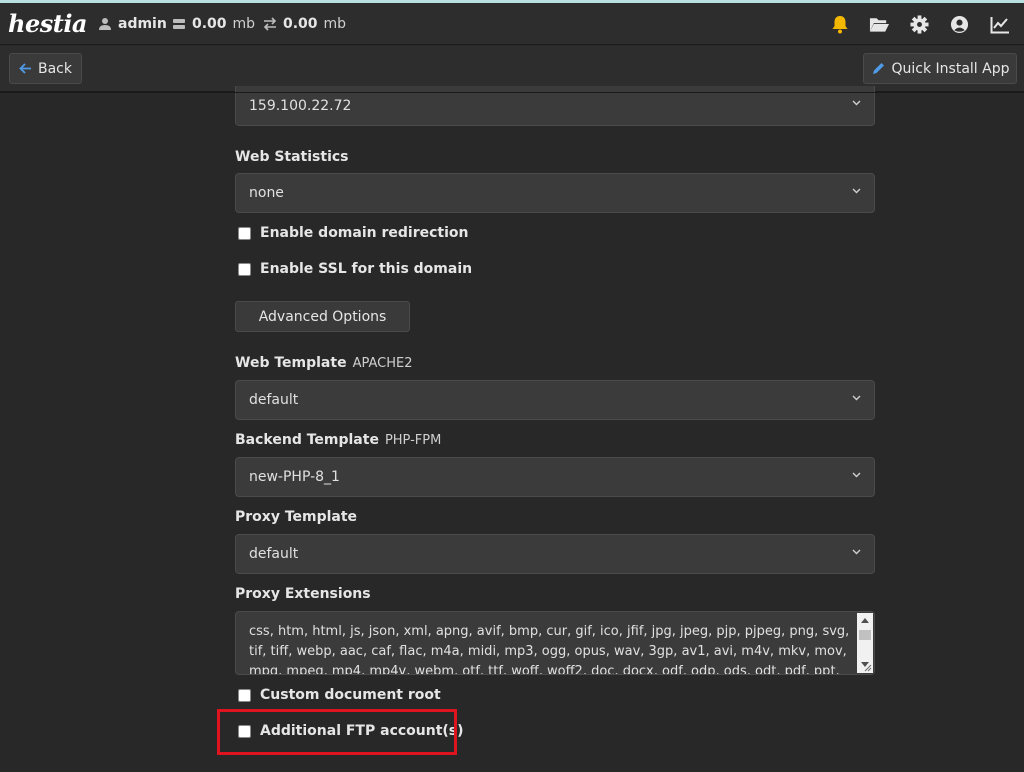 This screenshot has width=1024, height=772. I want to click on bandwidth-stat: 0.00 mb, so click(304, 24).